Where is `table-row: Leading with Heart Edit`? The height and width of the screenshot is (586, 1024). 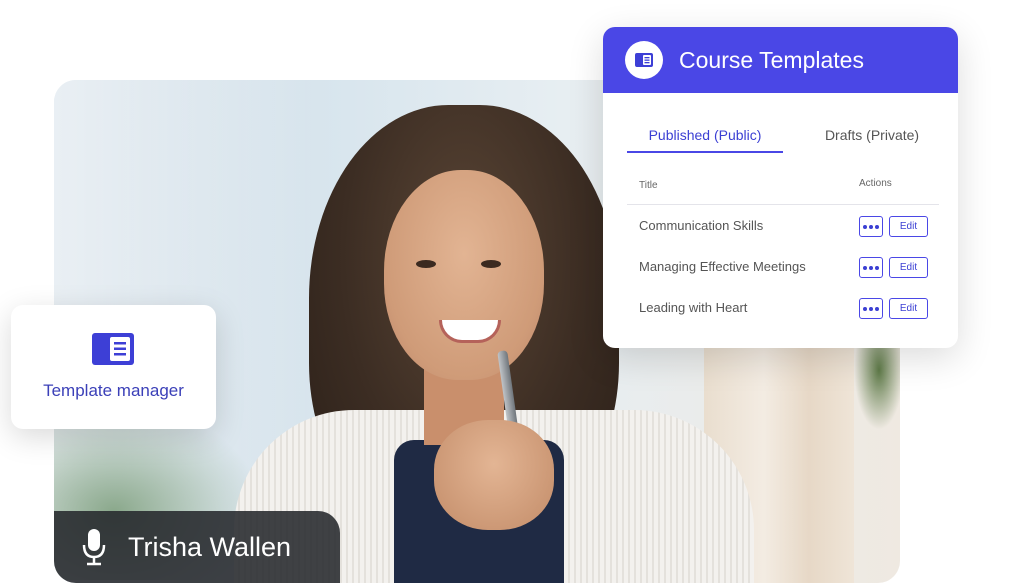
table-row: Leading with Heart Edit is located at coordinates (783, 308).